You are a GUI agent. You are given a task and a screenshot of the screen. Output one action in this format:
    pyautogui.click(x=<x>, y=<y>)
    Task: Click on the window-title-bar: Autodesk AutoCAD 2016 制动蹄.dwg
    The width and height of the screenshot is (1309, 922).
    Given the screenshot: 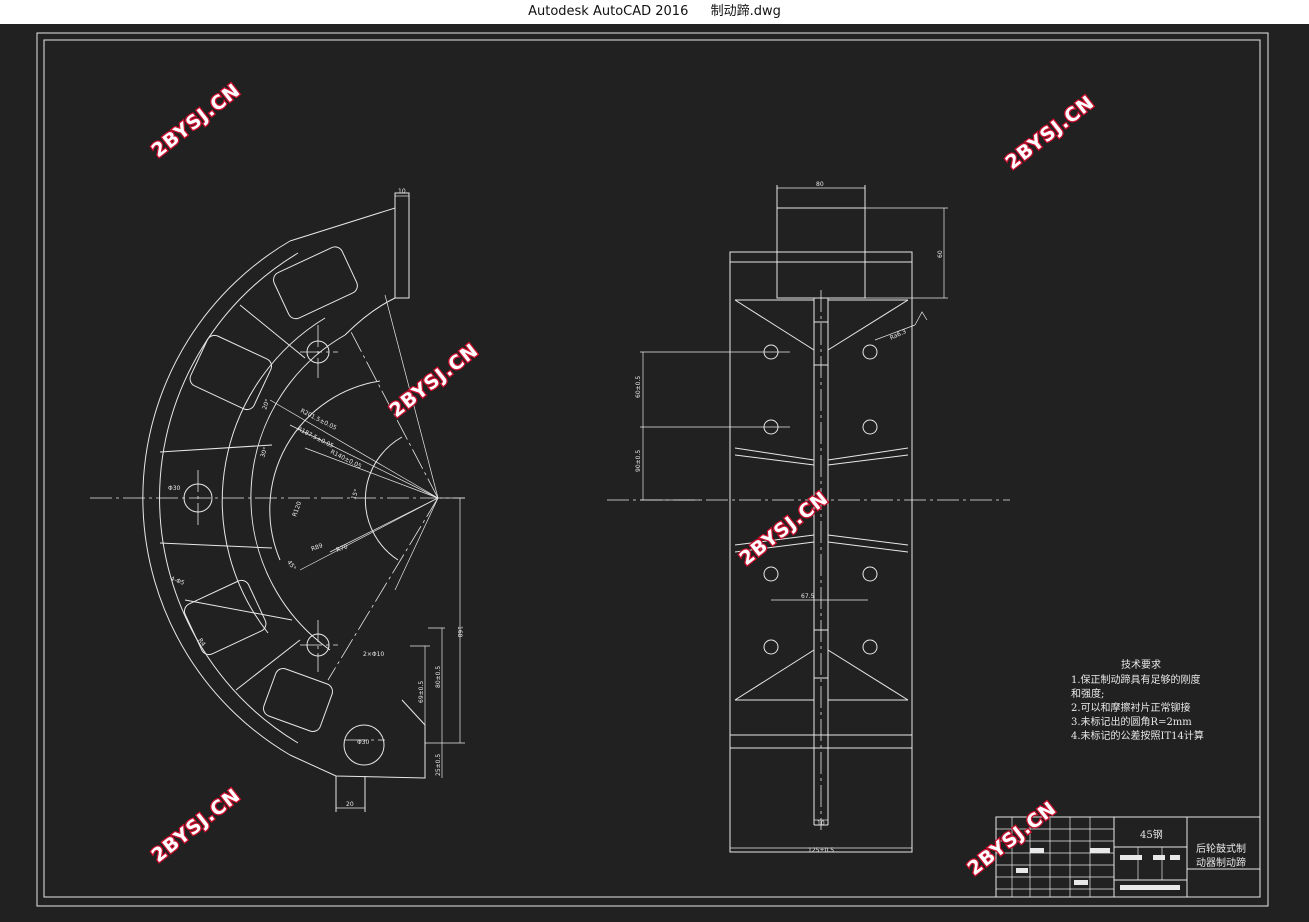 What is the action you would take?
    pyautogui.click(x=654, y=12)
    